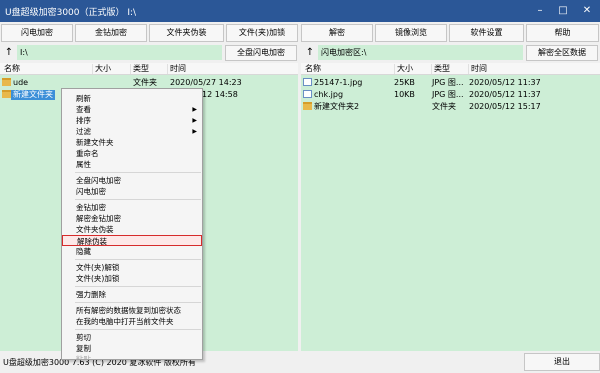 The image size is (600, 373). I want to click on exit-button: 退出, so click(562, 362).